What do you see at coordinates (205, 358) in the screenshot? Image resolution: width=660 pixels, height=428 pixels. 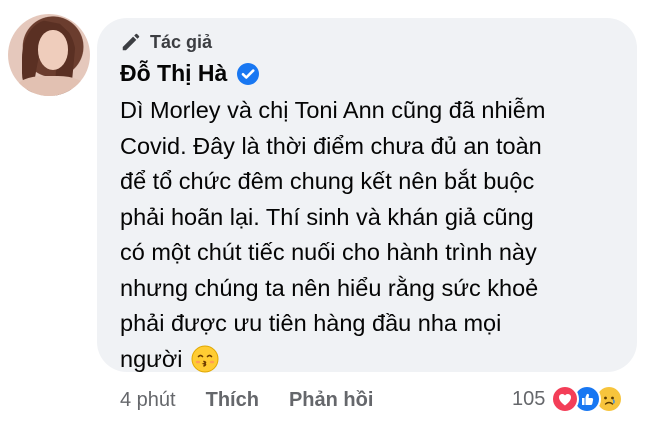 I see `kissing-face-with-smiling-eyes-icon` at bounding box center [205, 358].